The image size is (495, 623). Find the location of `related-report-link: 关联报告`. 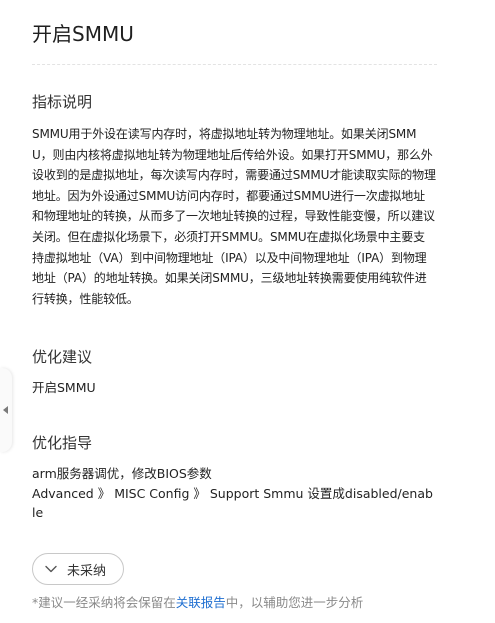

related-report-link: 关联报告 is located at coordinates (201, 602).